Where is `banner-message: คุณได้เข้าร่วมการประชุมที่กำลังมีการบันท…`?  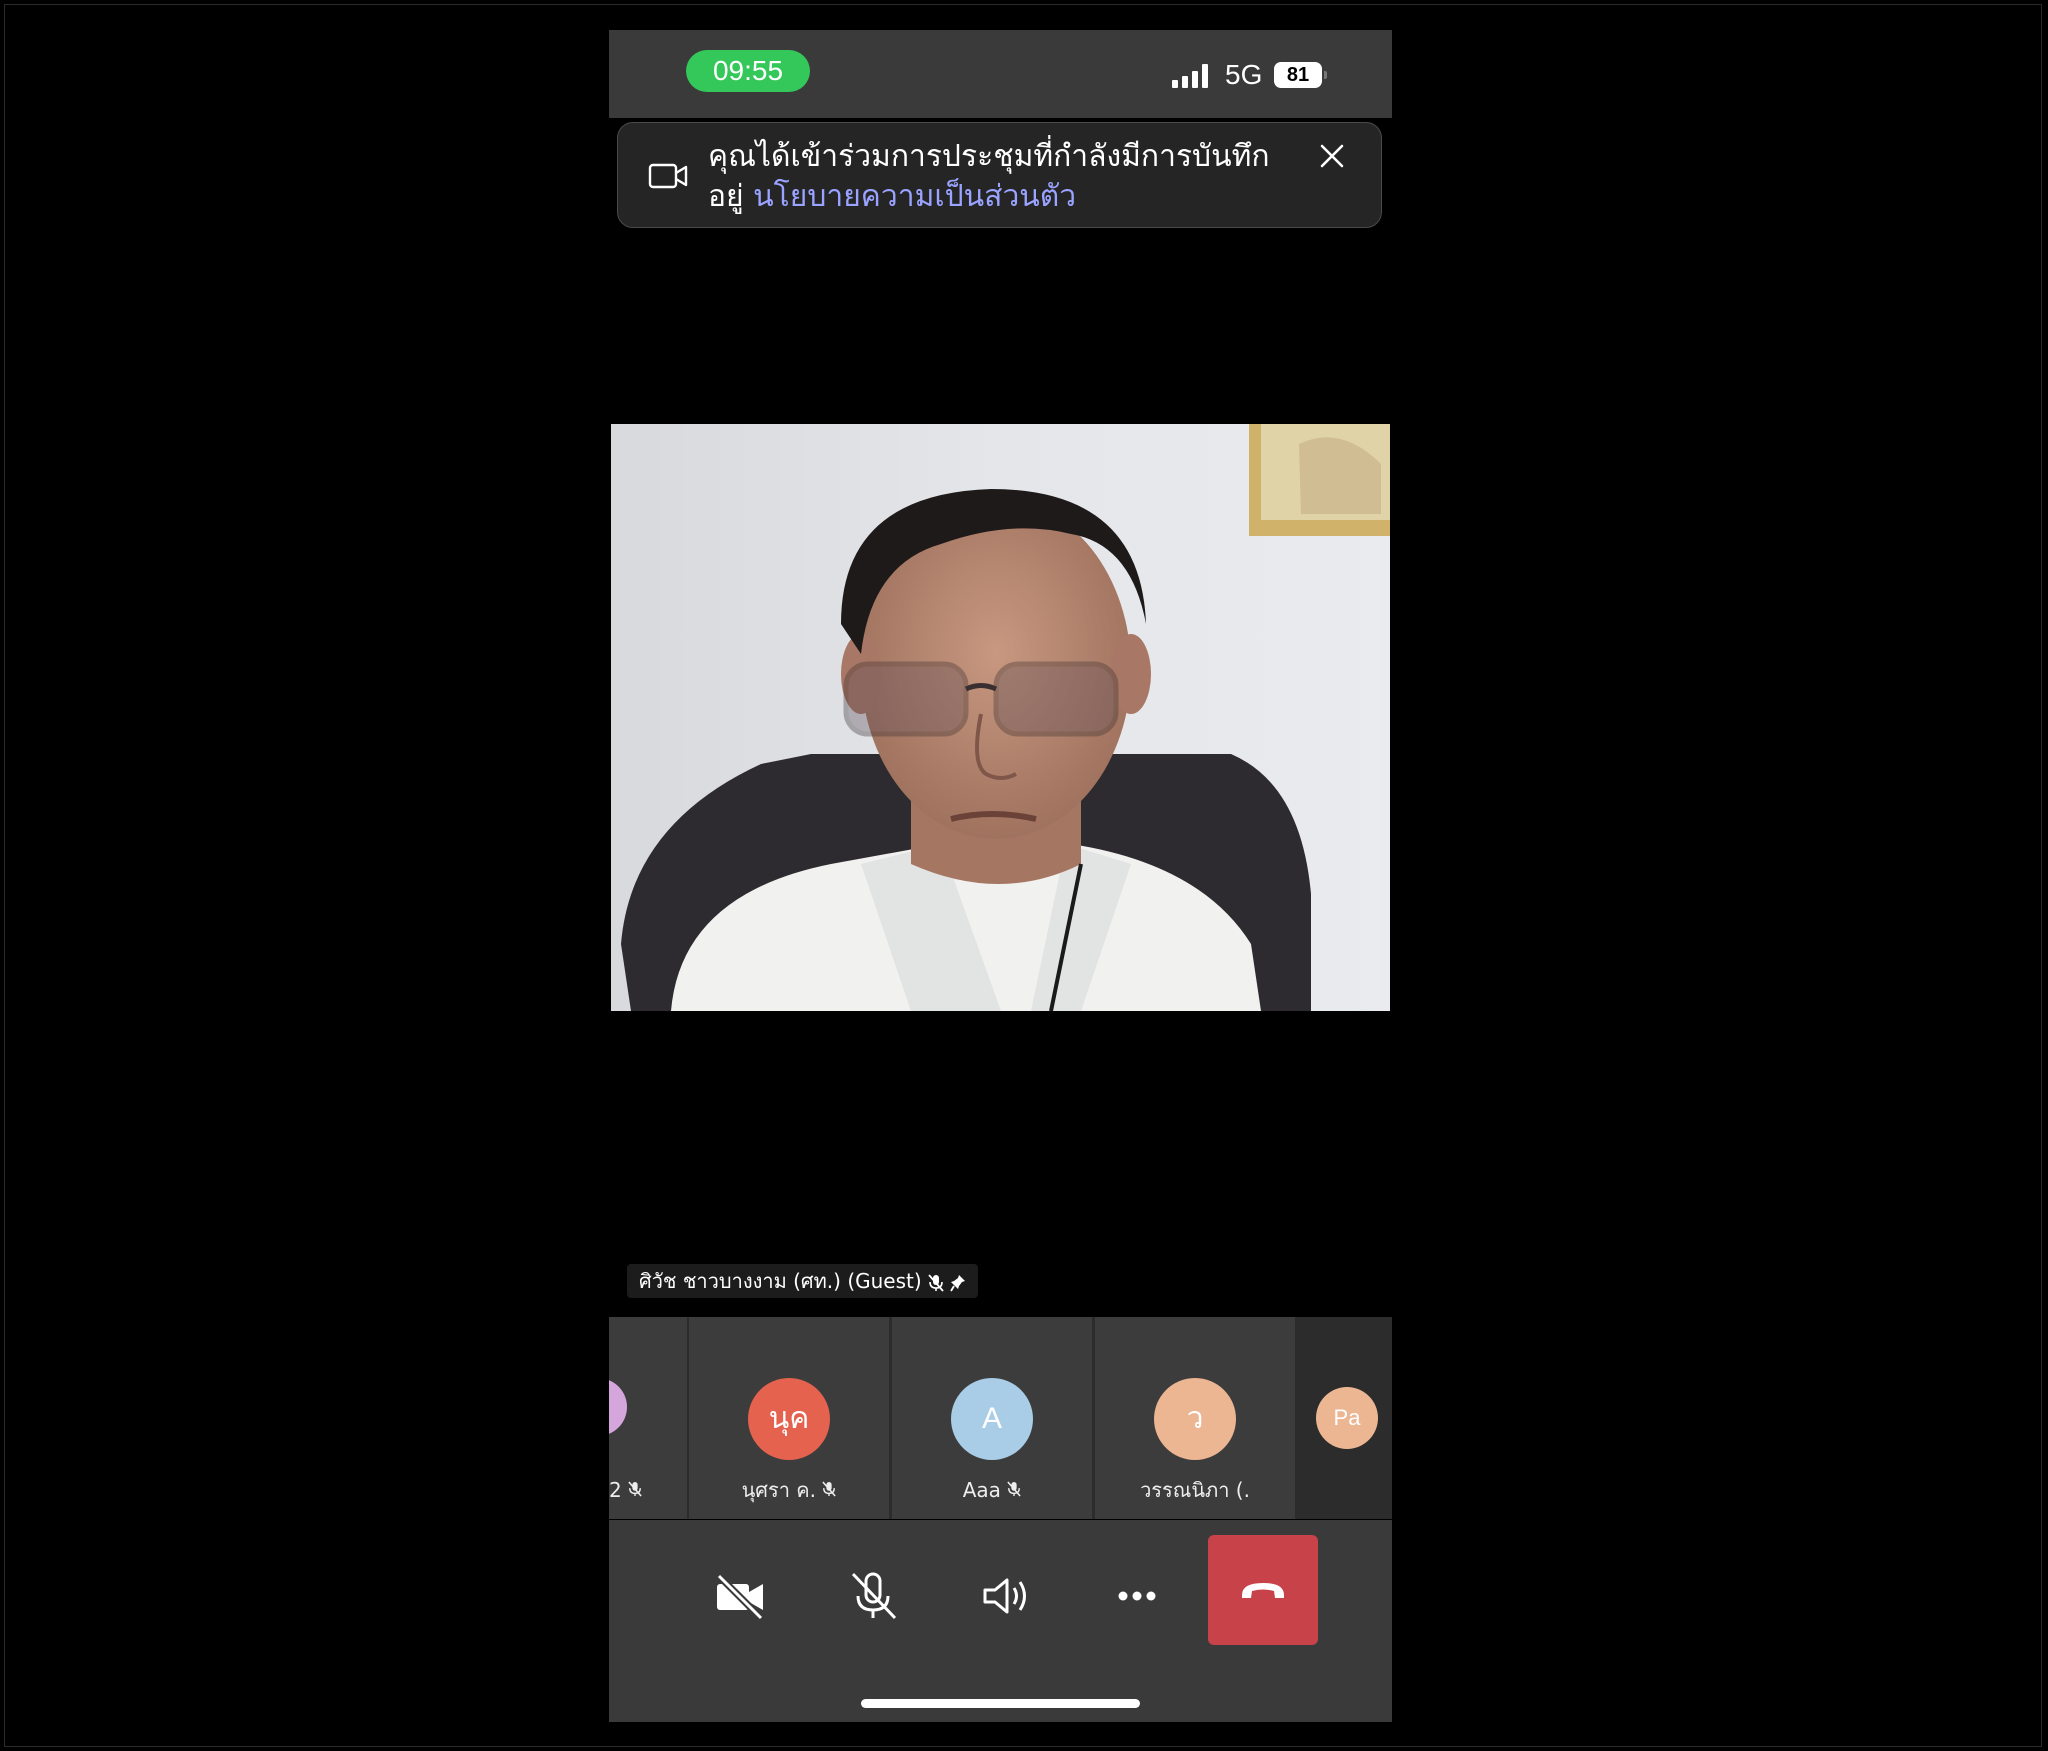
banner-message: คุณได้เข้าร่วมการประชุมที่กำลังมีการบันท… is located at coordinates (1003, 177).